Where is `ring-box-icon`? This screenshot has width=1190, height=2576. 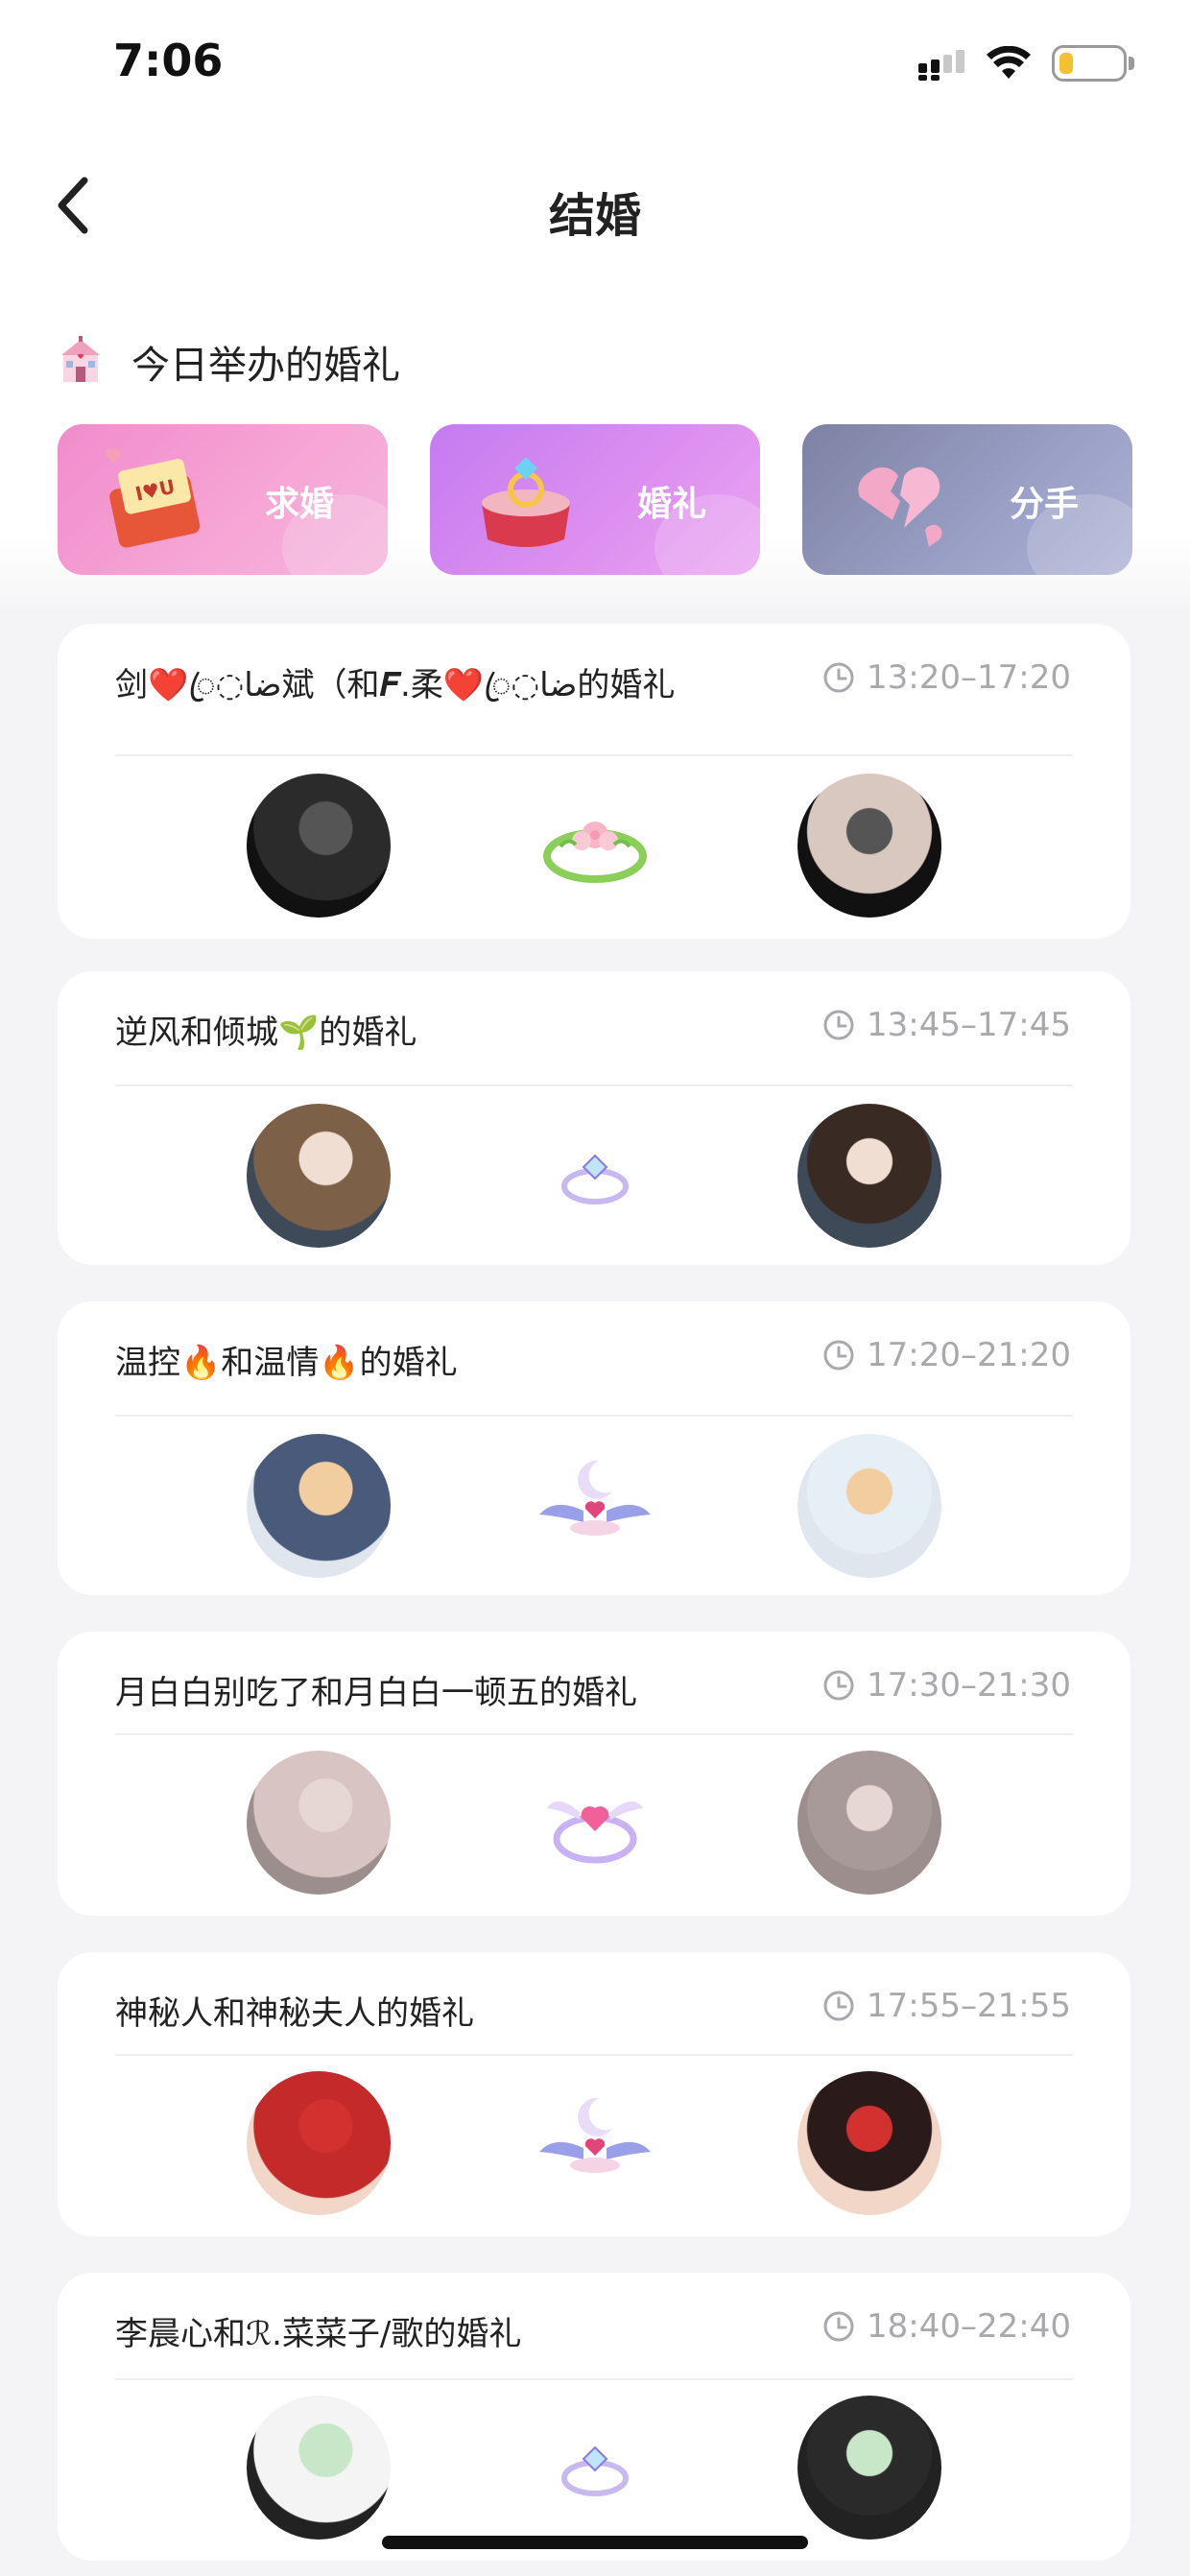
ring-box-icon is located at coordinates (526, 502).